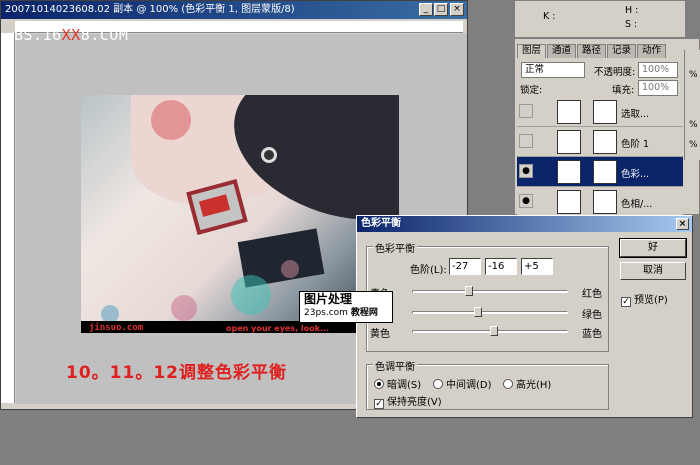 The height and width of the screenshot is (465, 700). What do you see at coordinates (176, 373) in the screenshot?
I see `tutorial-caption: 10。11。12调整色彩平衡` at bounding box center [176, 373].